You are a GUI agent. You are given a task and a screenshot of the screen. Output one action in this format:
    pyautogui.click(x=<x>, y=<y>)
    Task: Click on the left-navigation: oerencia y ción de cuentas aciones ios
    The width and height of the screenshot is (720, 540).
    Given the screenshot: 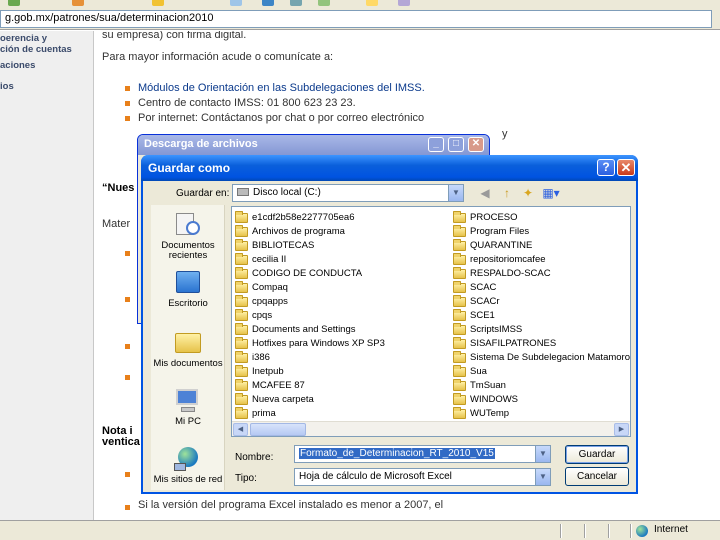 What is the action you would take?
    pyautogui.click(x=47, y=275)
    